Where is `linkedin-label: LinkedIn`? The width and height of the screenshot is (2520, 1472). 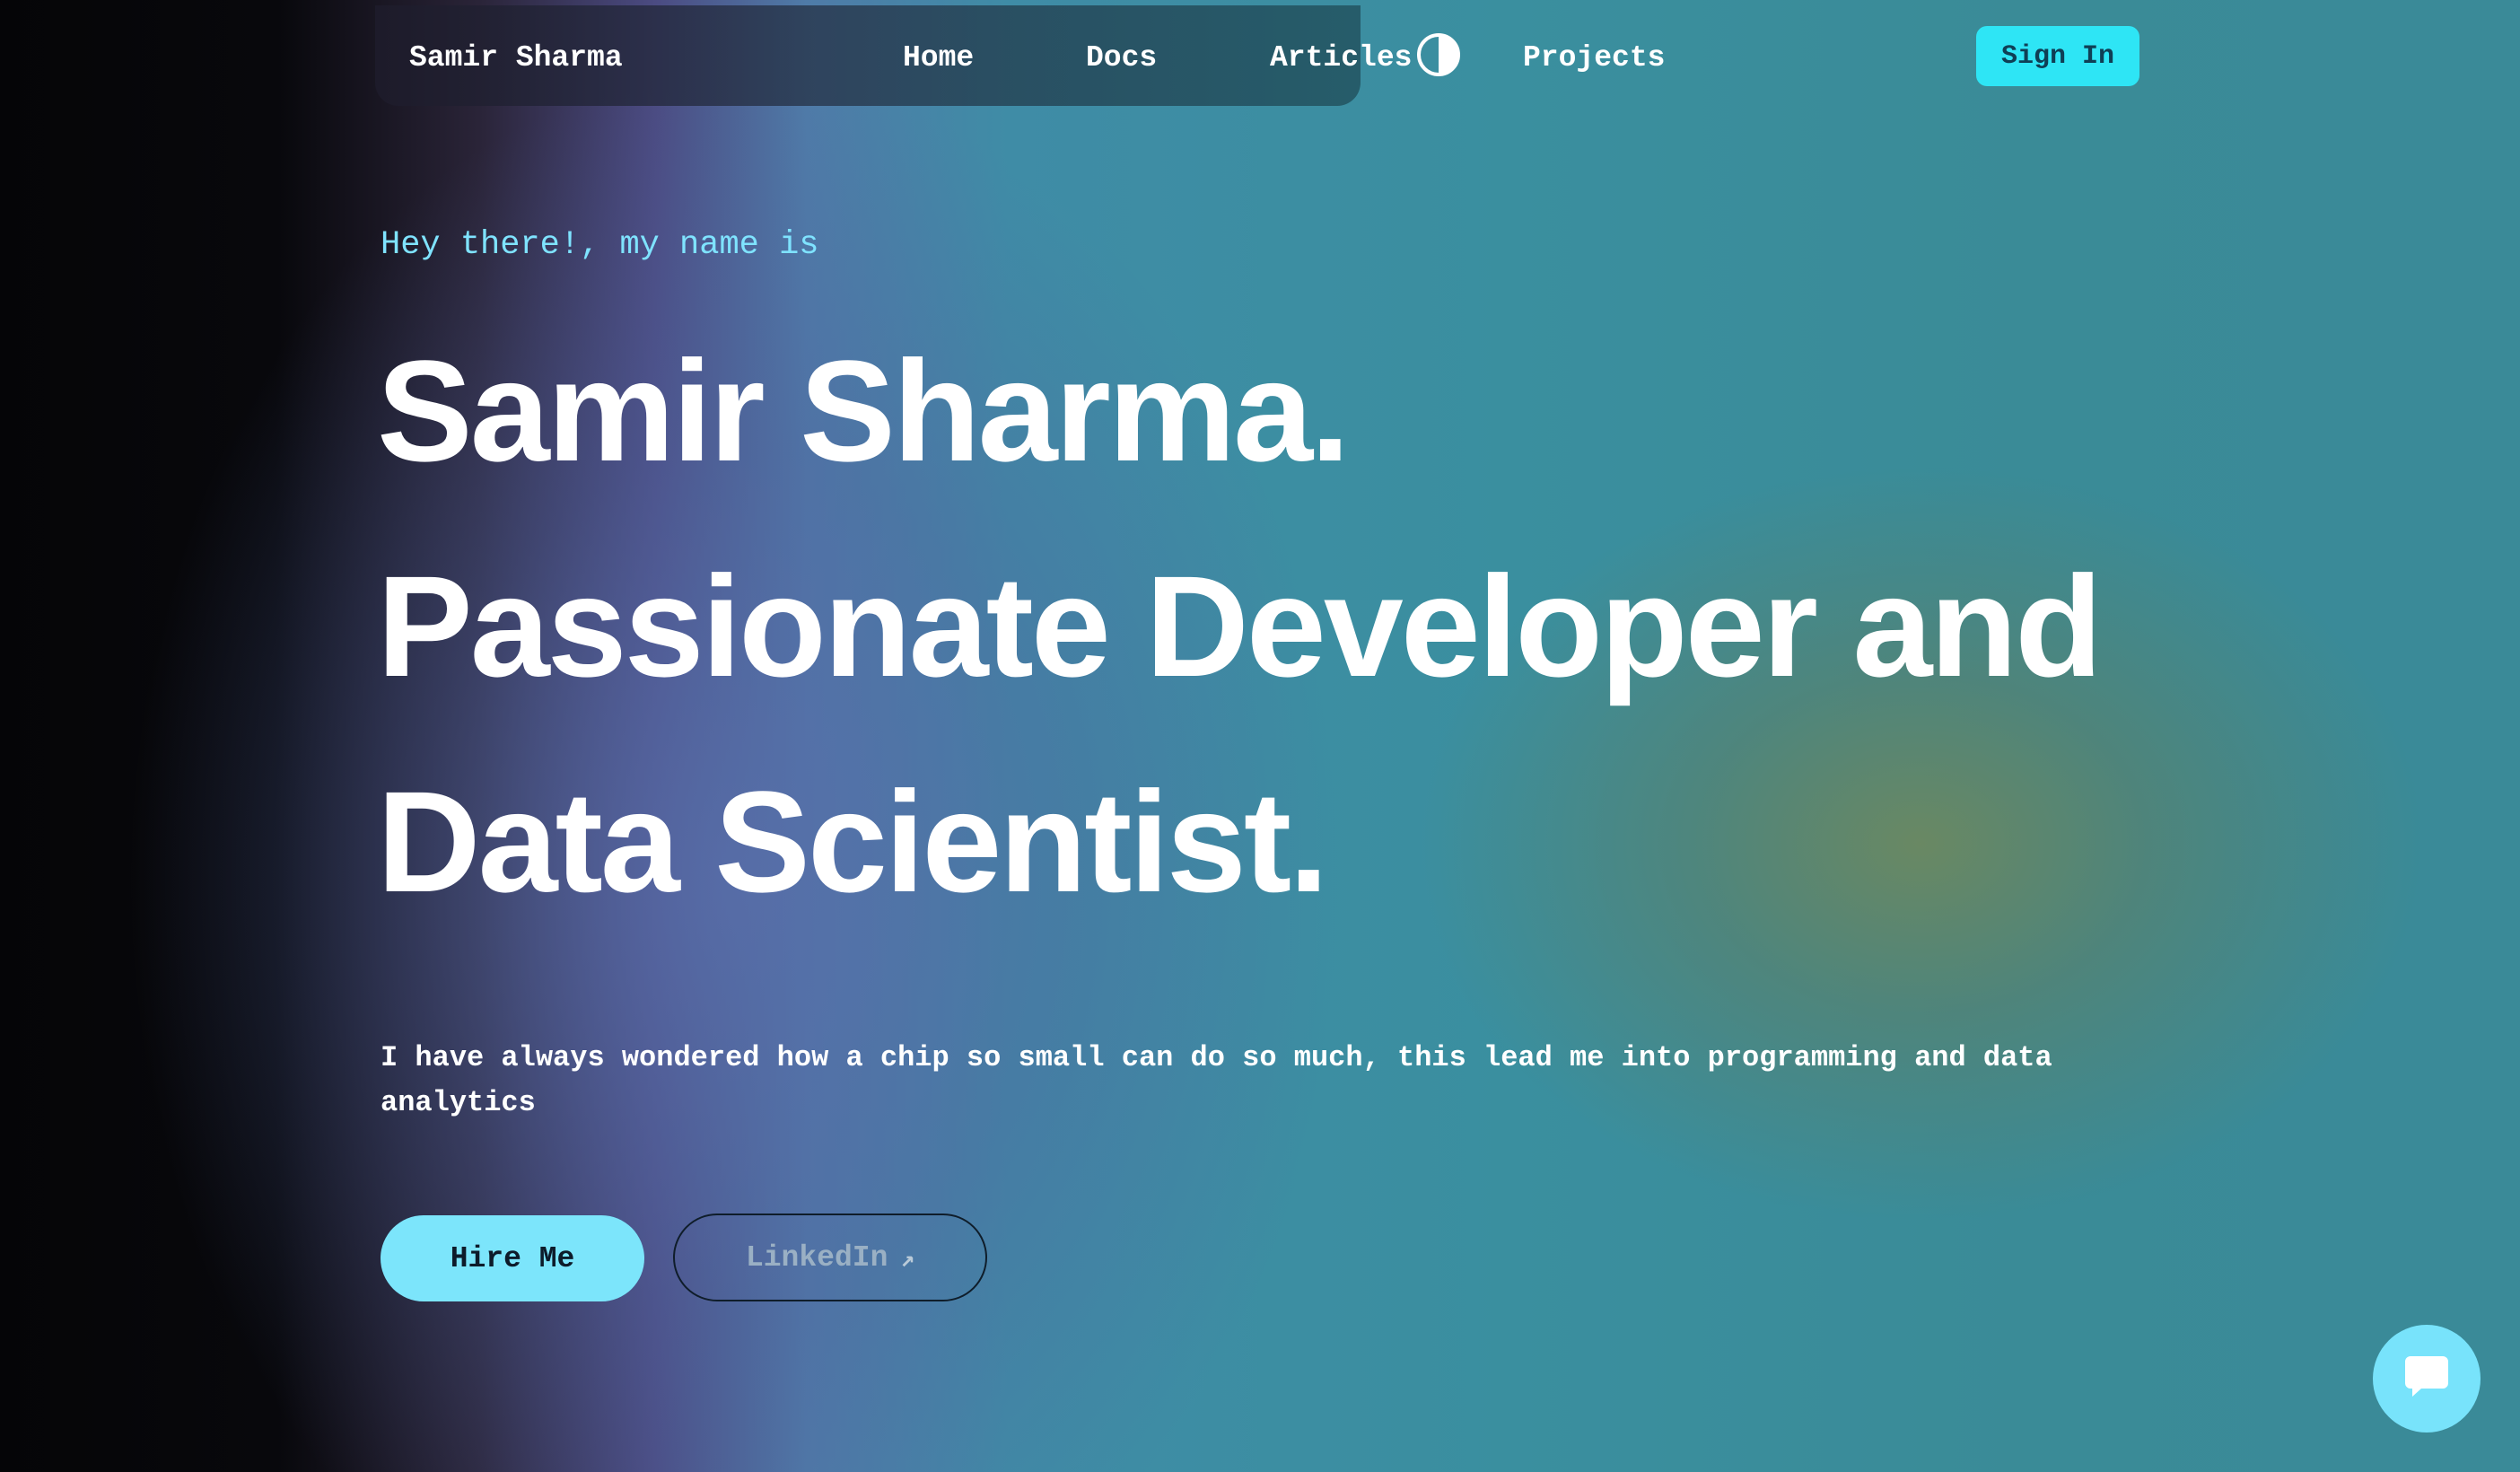 linkedin-label: LinkedIn is located at coordinates (817, 1257).